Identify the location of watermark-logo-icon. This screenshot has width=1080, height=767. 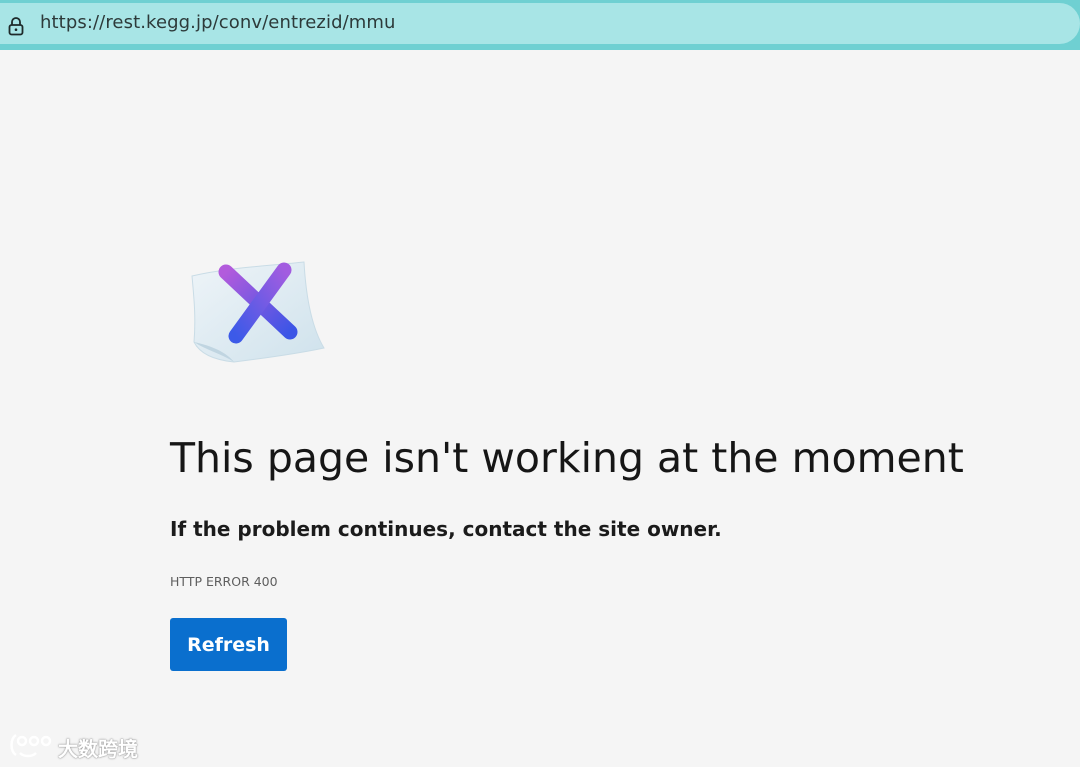
(30, 747).